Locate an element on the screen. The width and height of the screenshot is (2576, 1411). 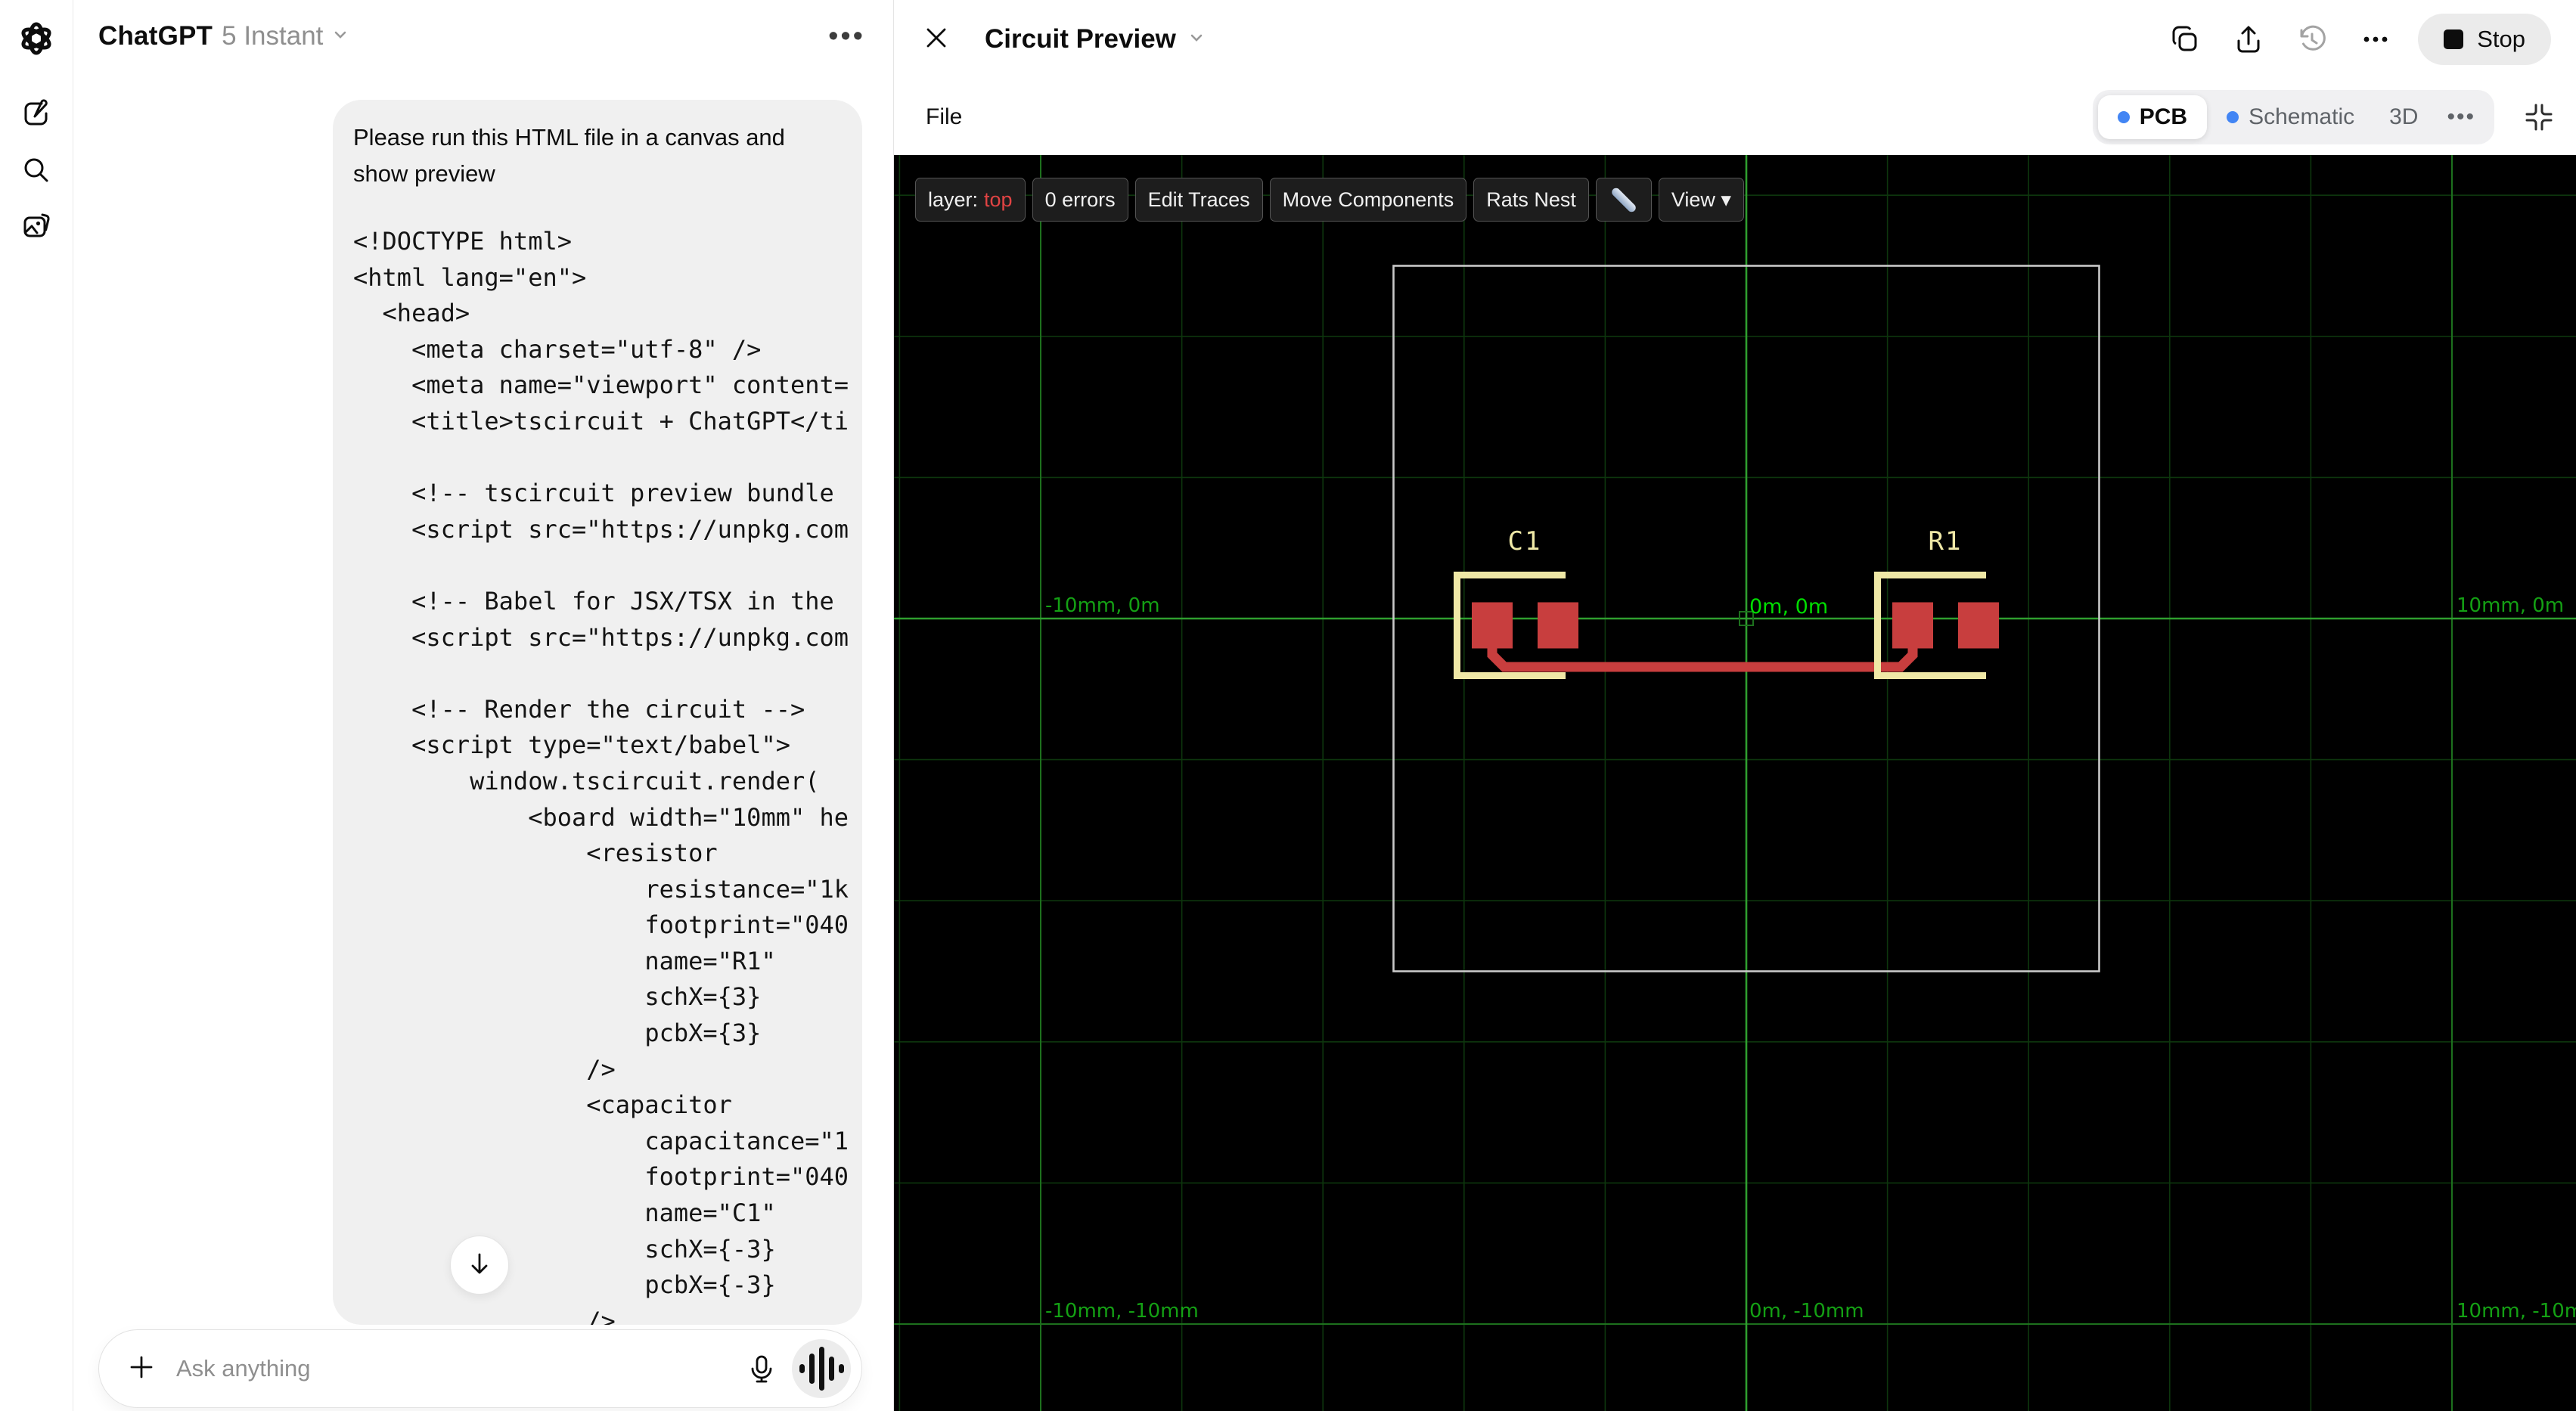
svg-text: 10mm, -10mm is located at coordinates (2516, 1311).